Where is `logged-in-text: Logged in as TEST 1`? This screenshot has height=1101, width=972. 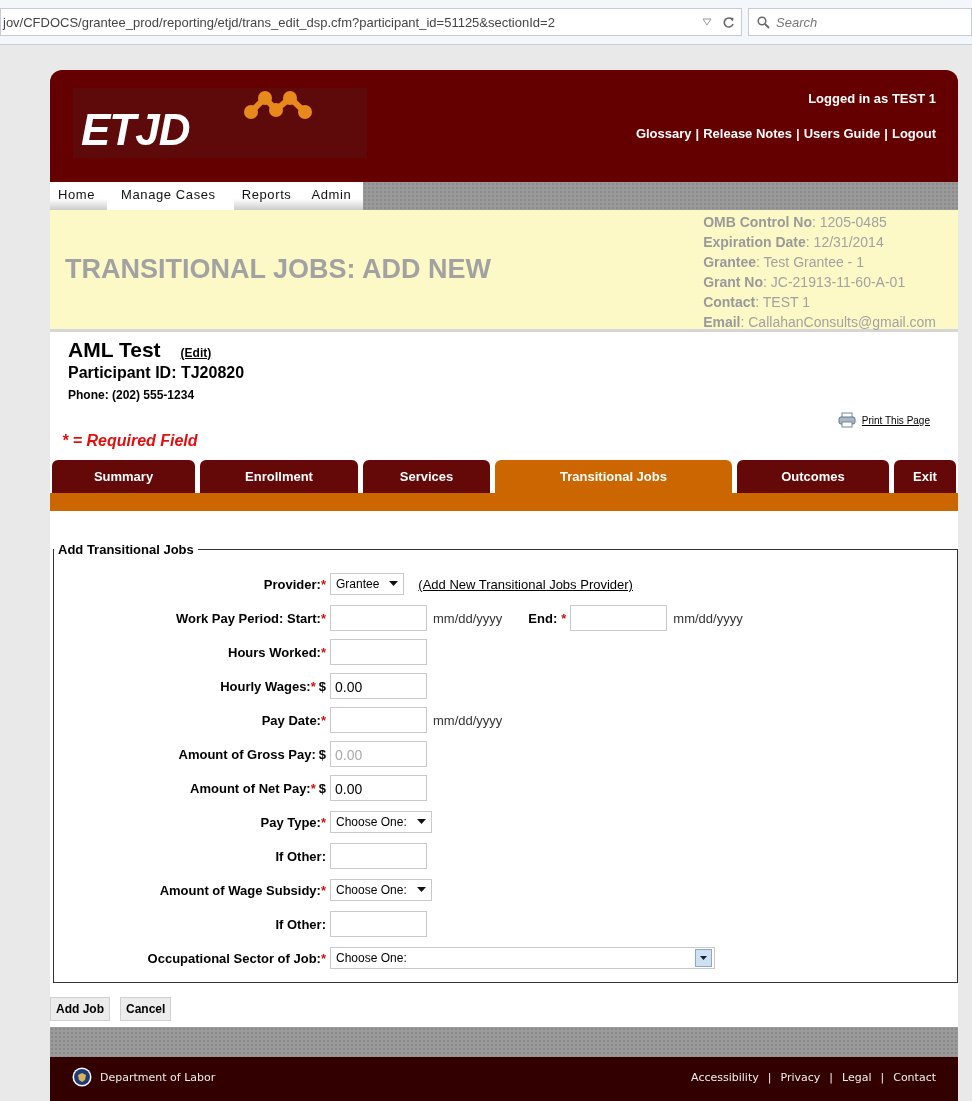 logged-in-text: Logged in as TEST 1 is located at coordinates (872, 98).